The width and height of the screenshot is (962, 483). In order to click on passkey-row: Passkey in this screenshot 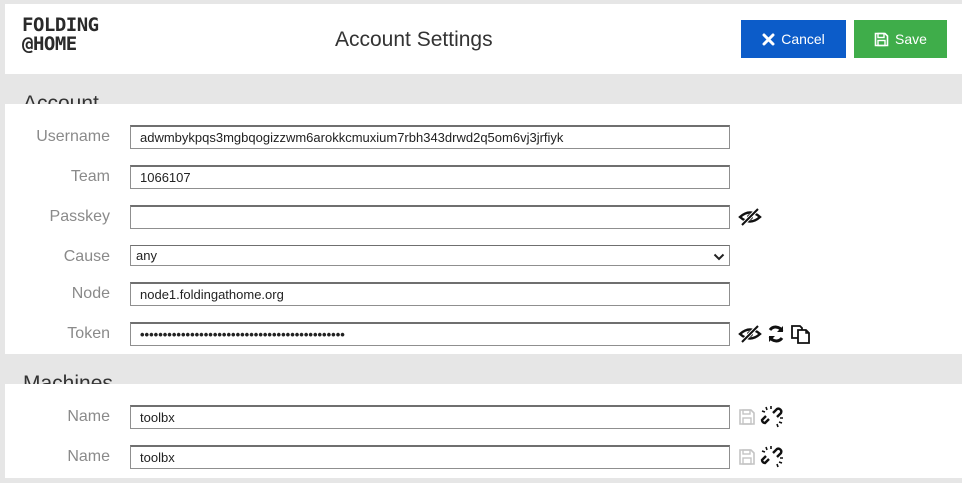, I will do `click(483, 217)`.